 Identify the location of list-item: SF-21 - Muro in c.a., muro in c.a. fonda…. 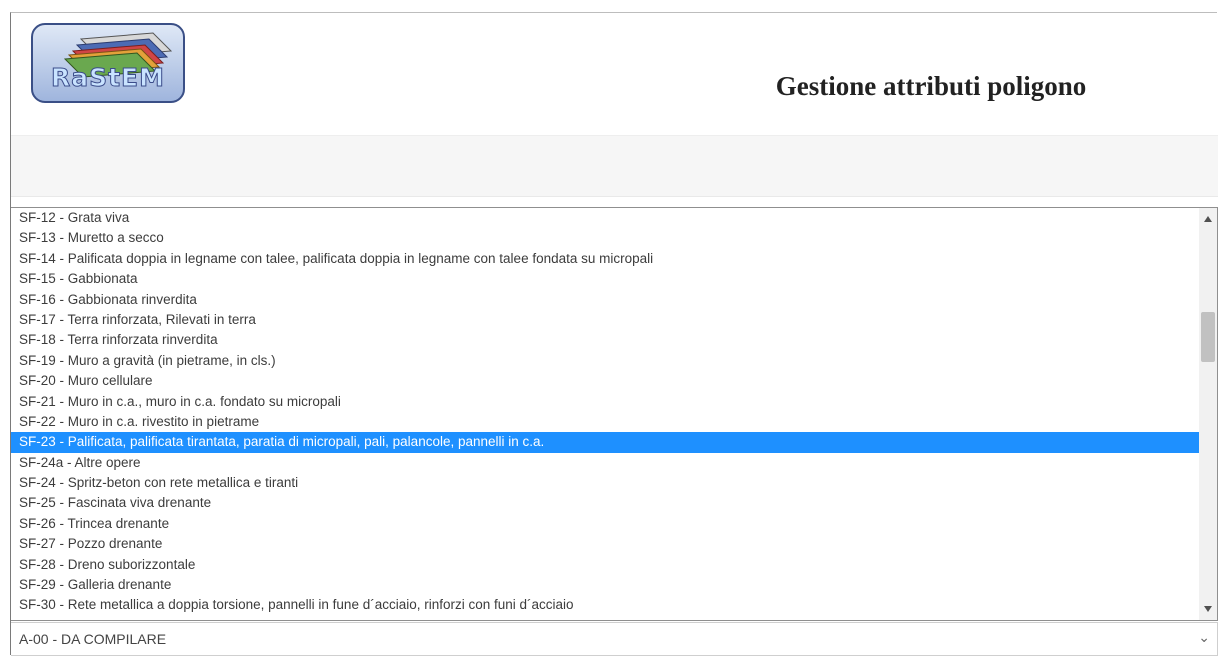
(605, 402).